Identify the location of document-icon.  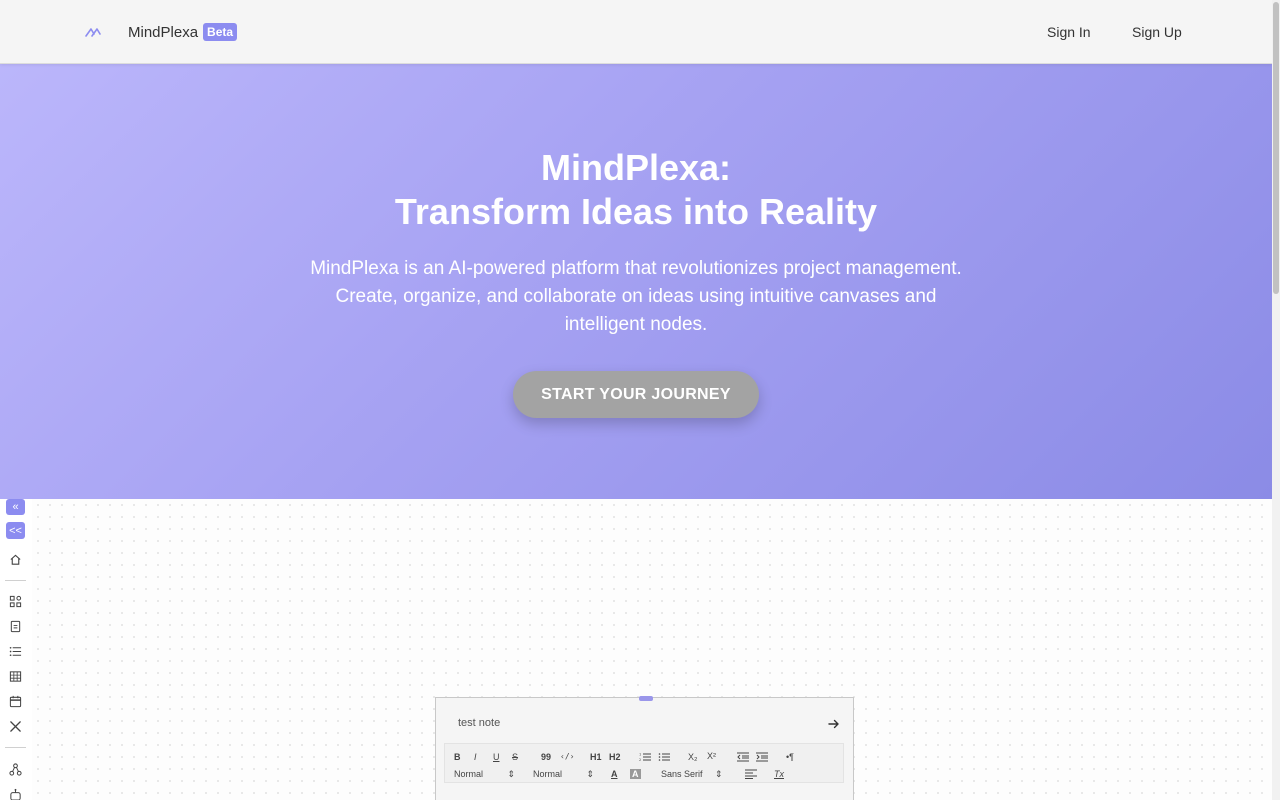
(15, 626).